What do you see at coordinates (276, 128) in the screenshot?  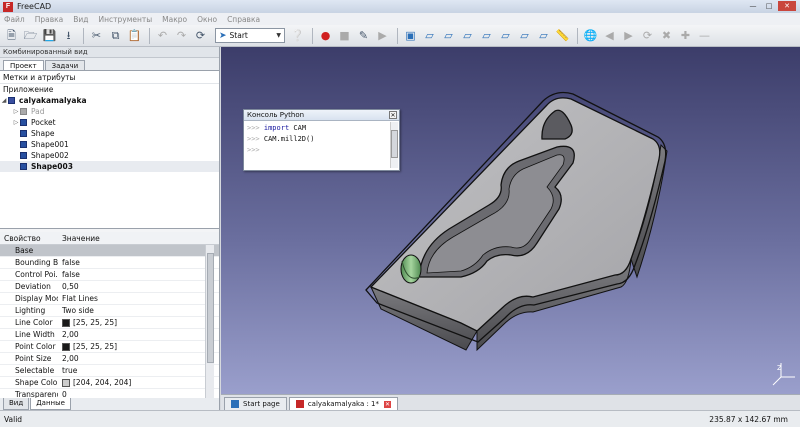 I see `console-keyword: import` at bounding box center [276, 128].